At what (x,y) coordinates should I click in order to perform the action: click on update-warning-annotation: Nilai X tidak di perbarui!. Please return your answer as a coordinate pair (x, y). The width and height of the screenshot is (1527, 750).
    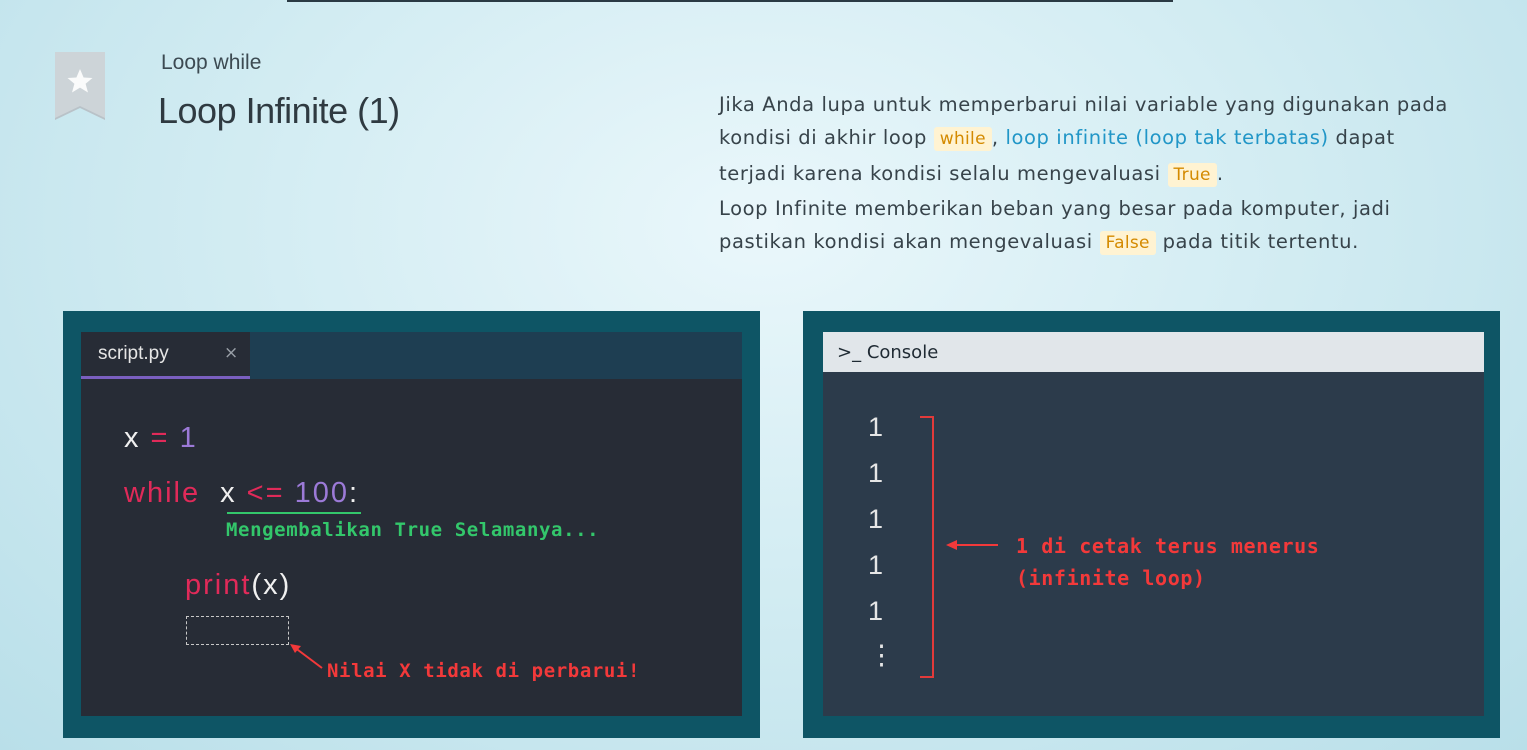
    Looking at the image, I should click on (484, 671).